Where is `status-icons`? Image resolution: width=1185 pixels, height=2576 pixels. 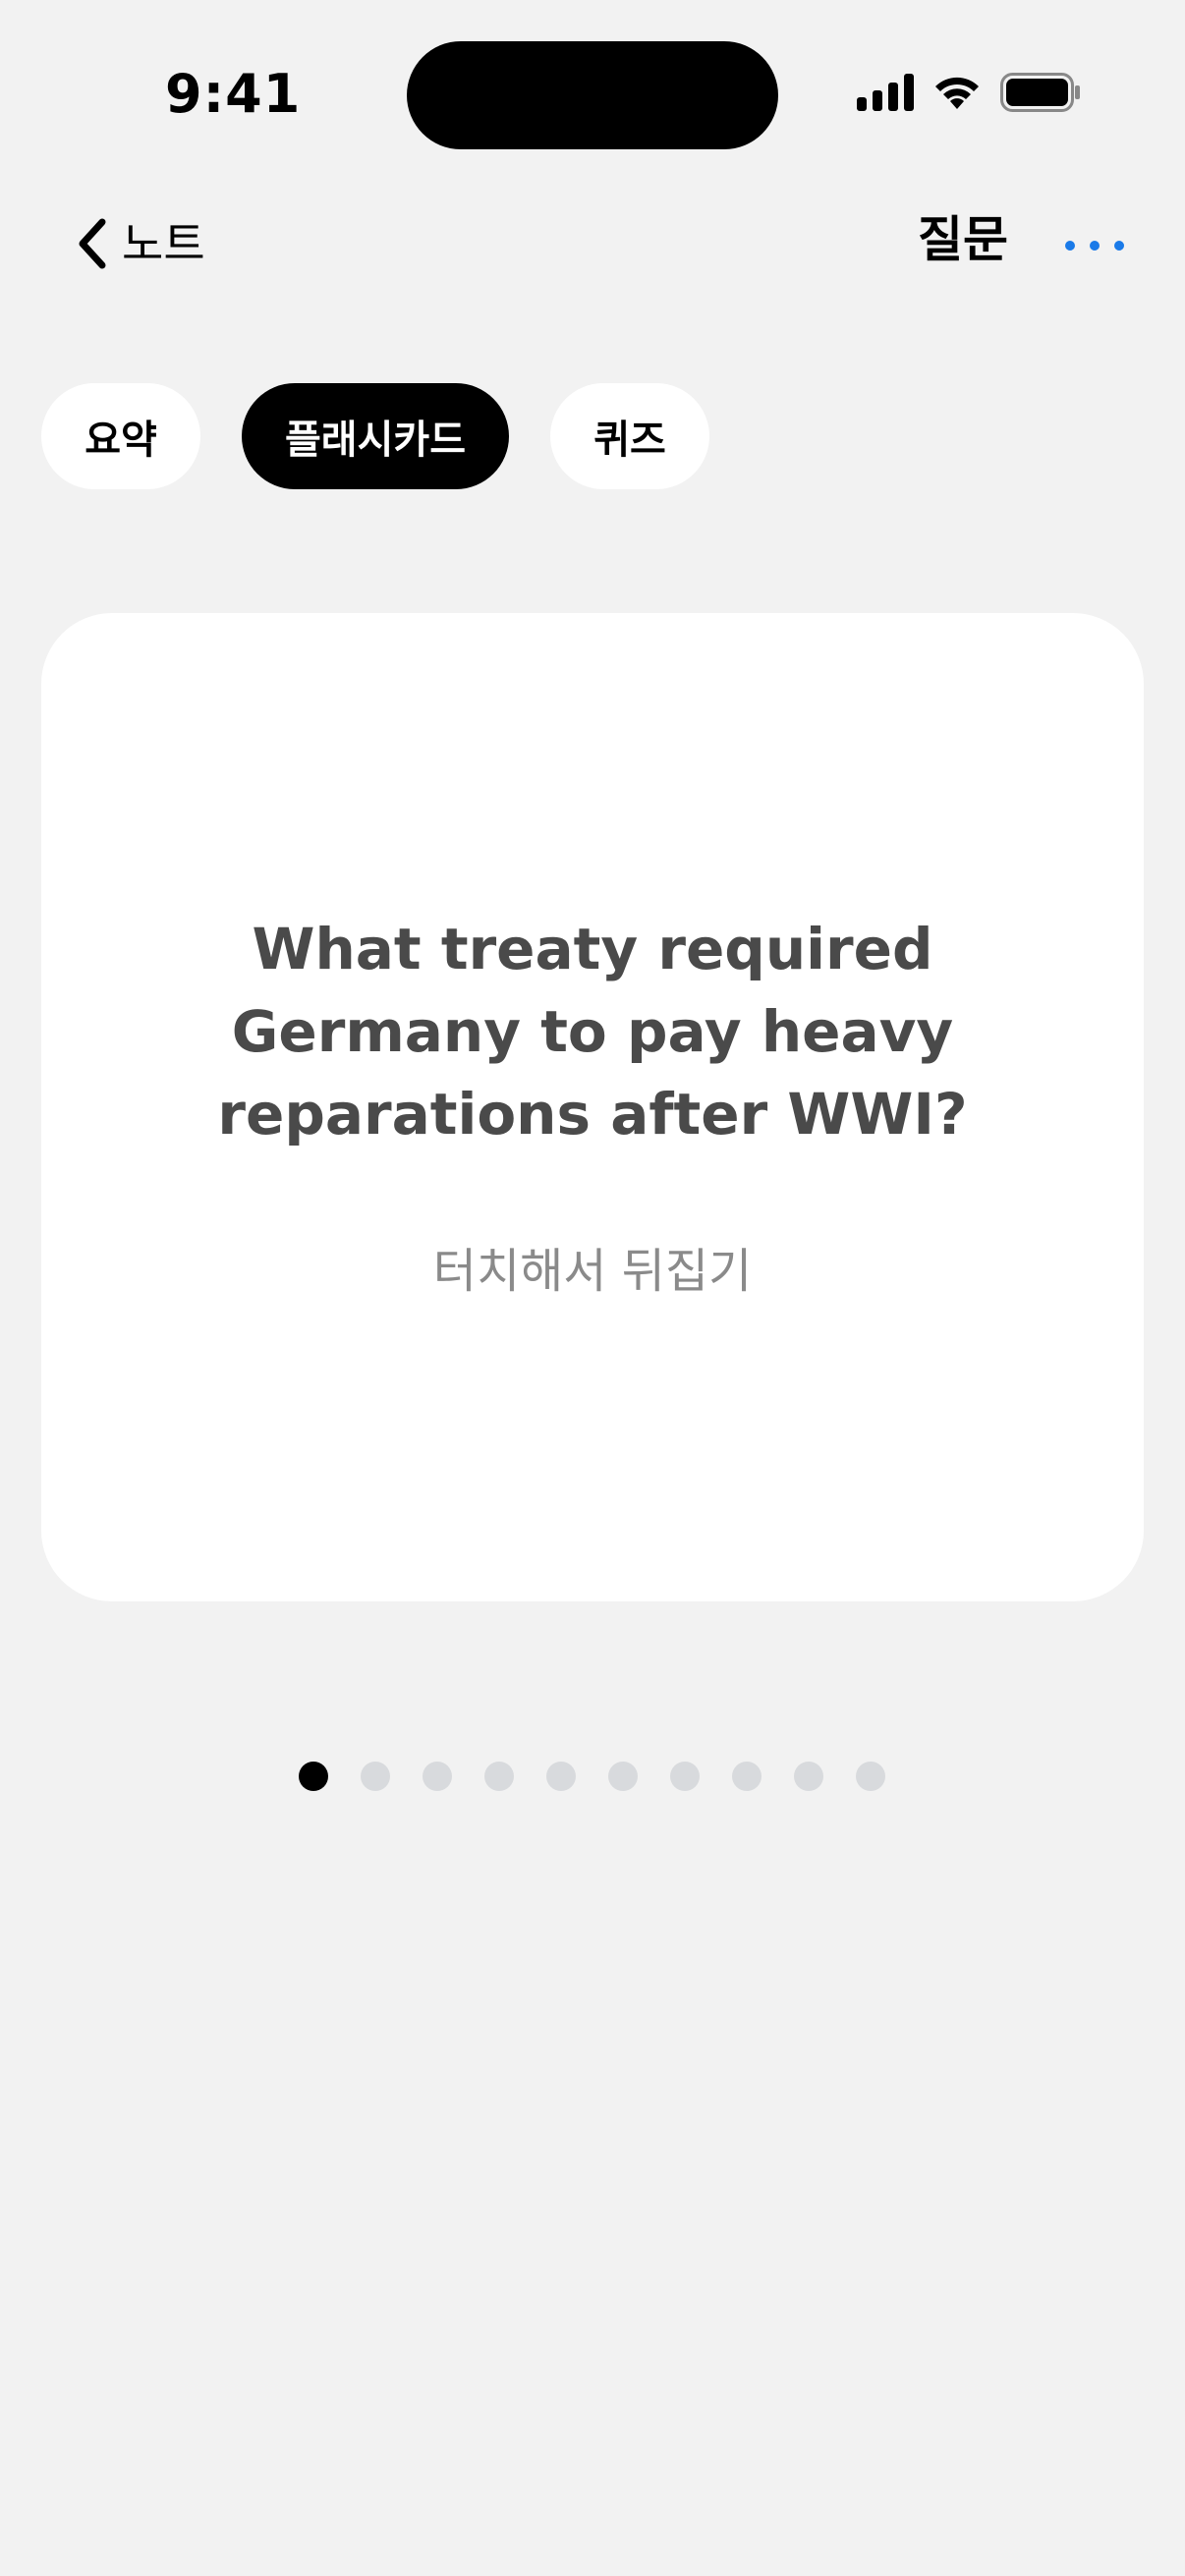
status-icons is located at coordinates (969, 92).